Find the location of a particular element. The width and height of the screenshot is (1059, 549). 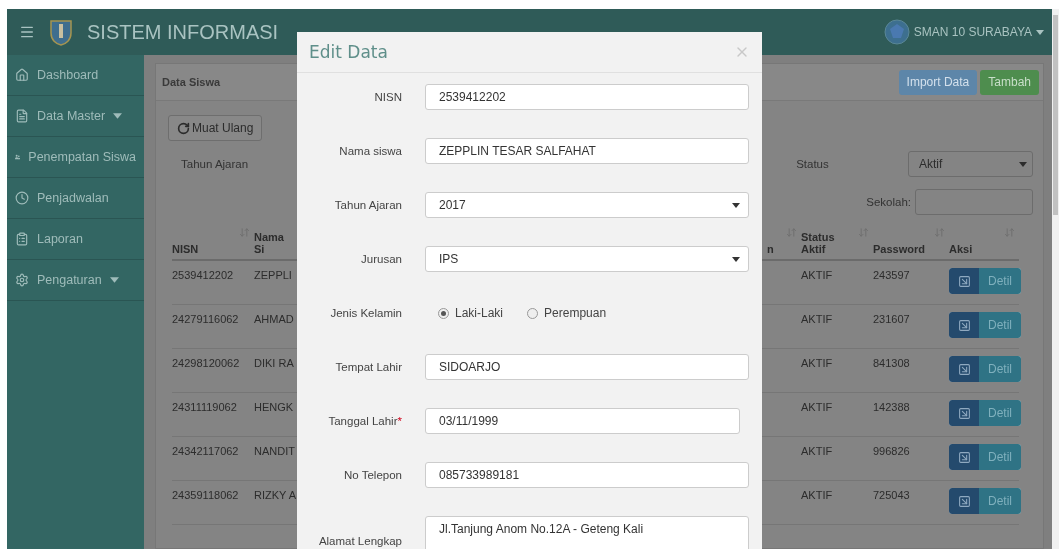

field-label: Tahun Ajaran is located at coordinates (367, 205).